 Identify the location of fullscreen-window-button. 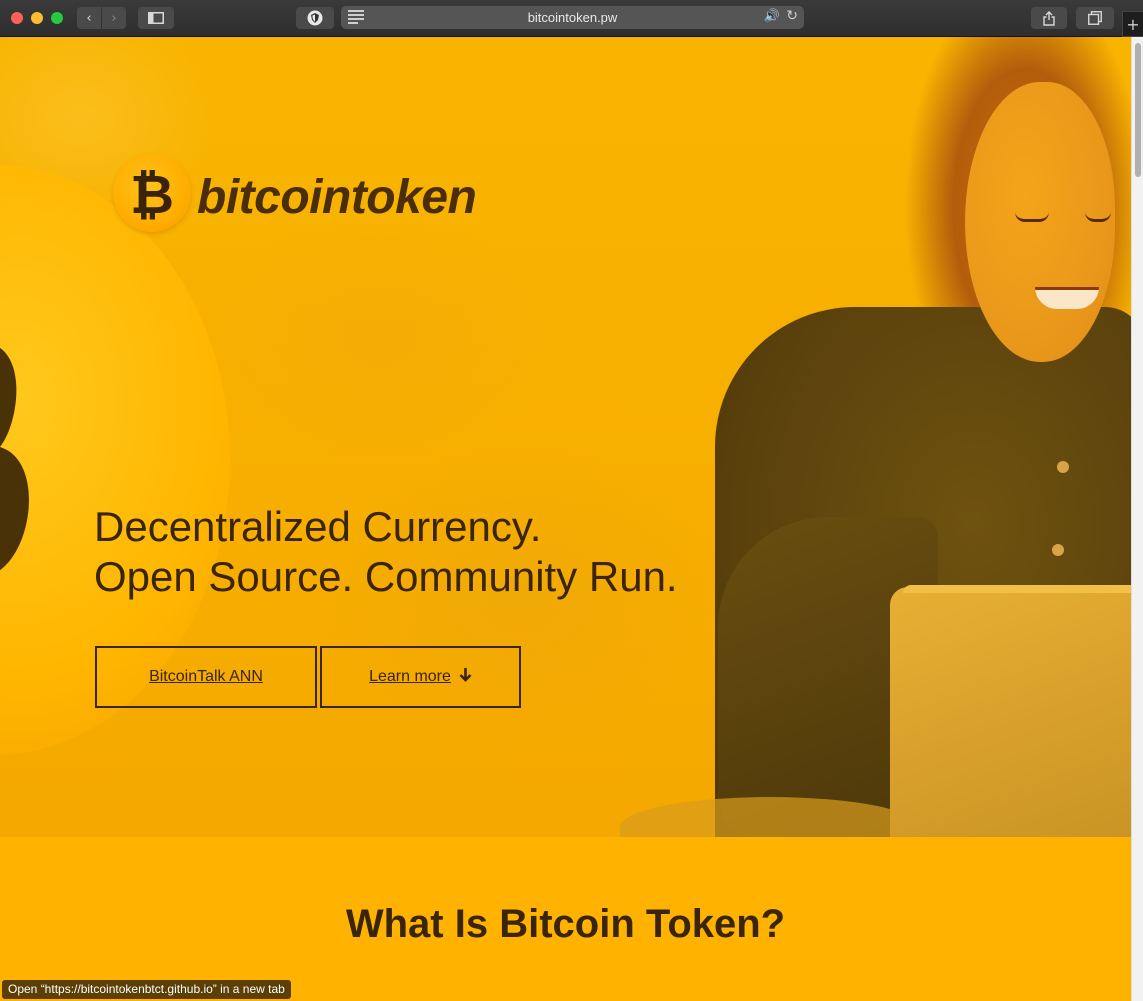
(57, 18).